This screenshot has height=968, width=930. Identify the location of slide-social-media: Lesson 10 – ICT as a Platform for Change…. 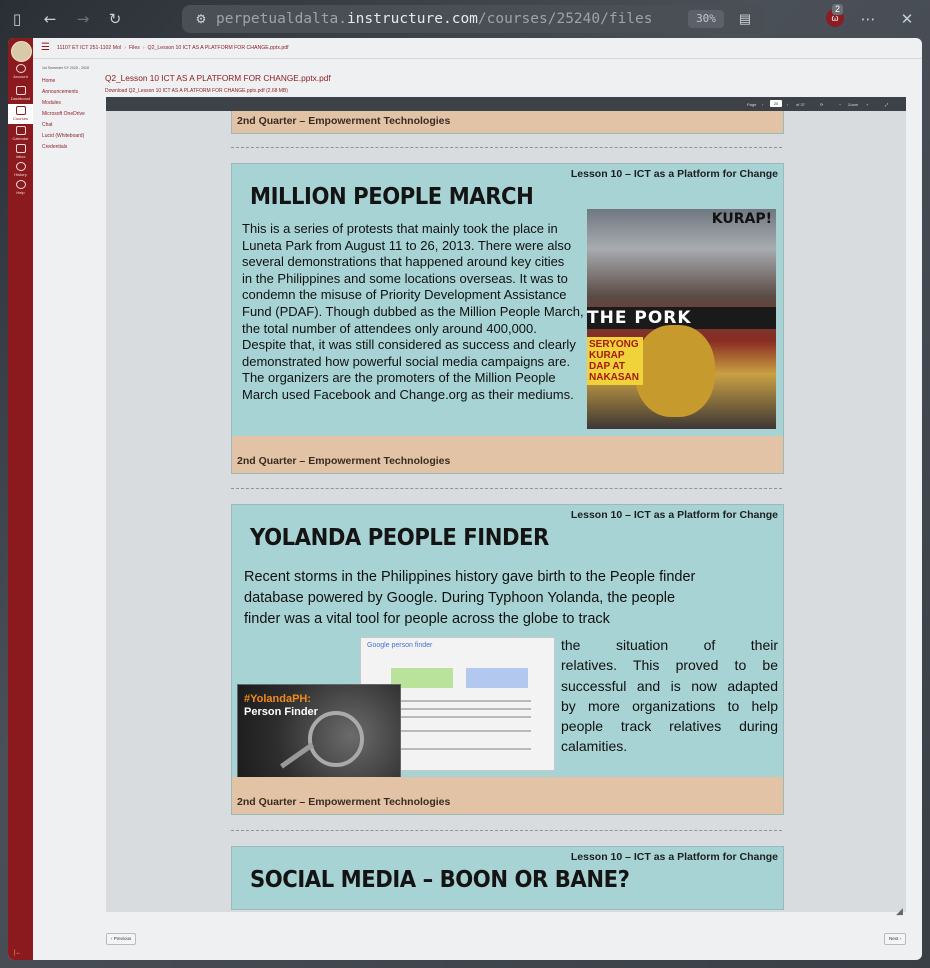
(507, 878).